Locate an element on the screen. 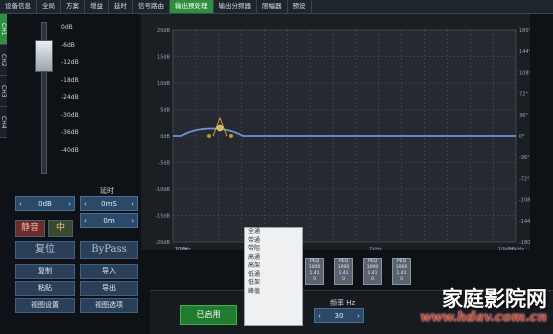 This screenshot has width=553, height=334. fader-tick-label: 0dB is located at coordinates (67, 27).